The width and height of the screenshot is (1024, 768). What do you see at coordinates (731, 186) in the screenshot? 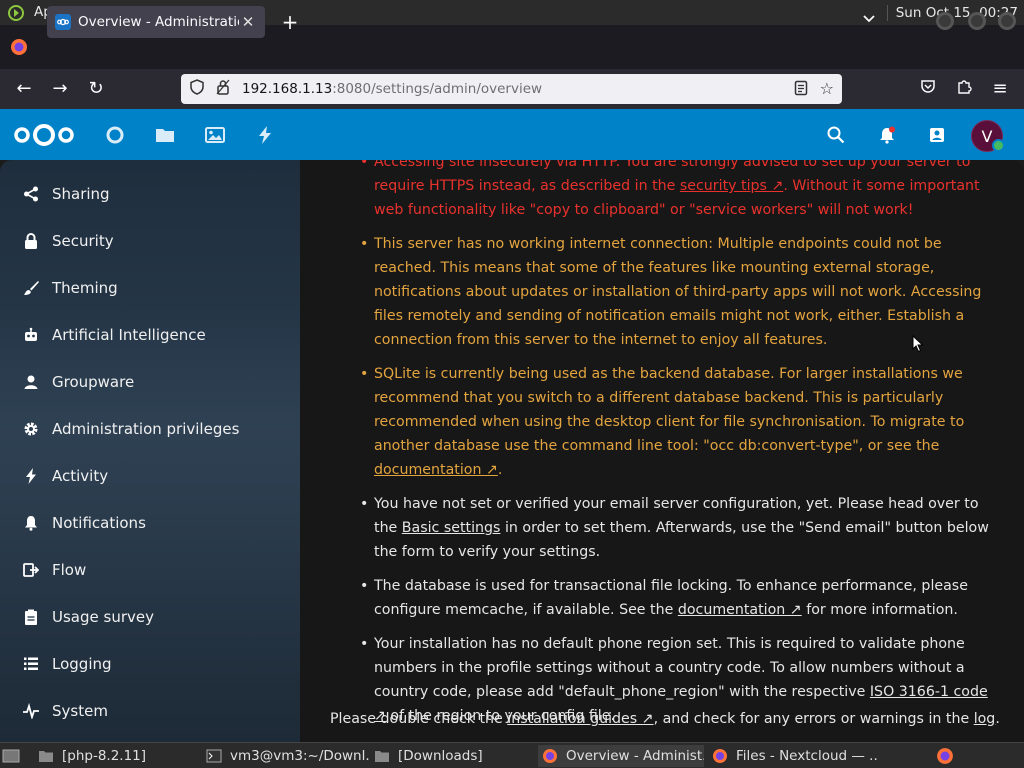
I see `security-tips-link: security tips ↗` at bounding box center [731, 186].